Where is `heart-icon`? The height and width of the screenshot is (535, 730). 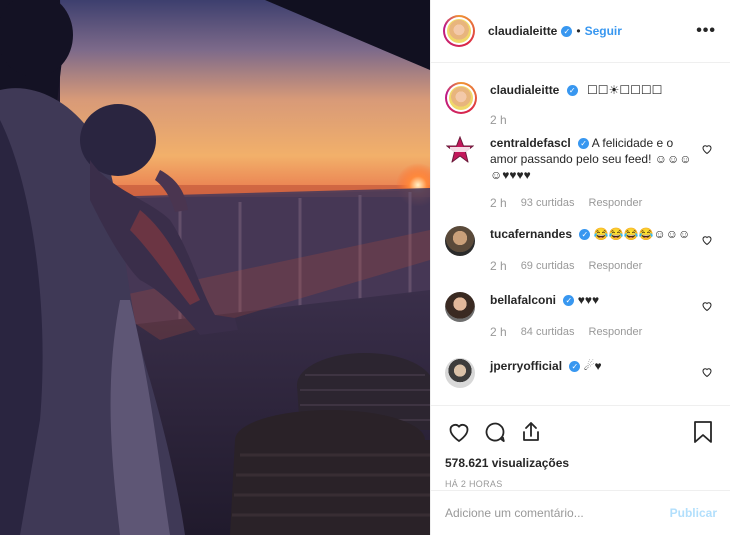 heart-icon is located at coordinates (459, 432).